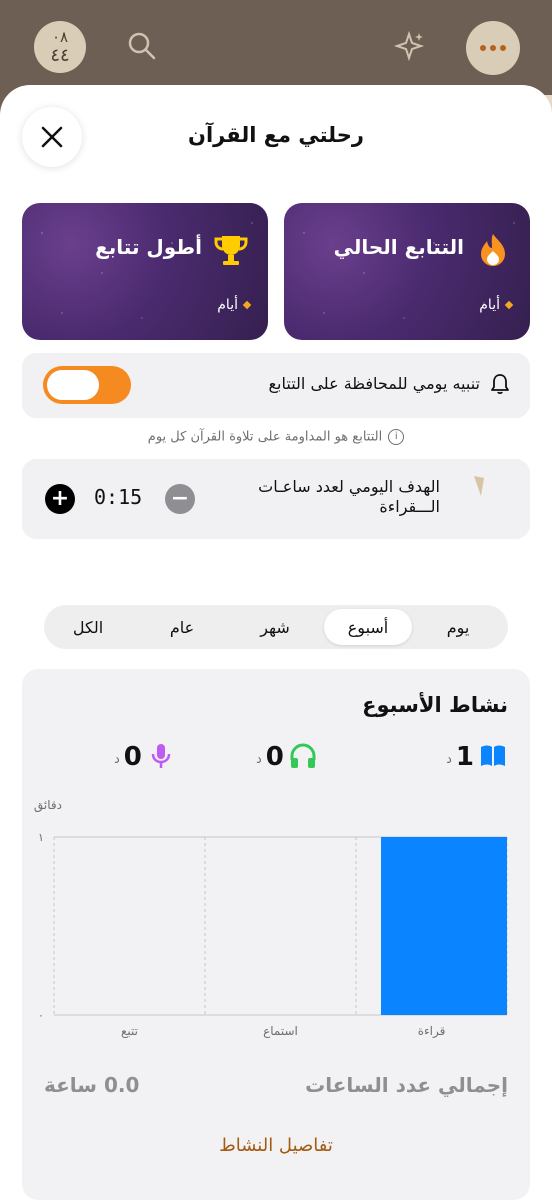 This screenshot has height=1200, width=552. Describe the element at coordinates (432, 1031) in the screenshot. I see `x-tick-label: قراءة` at that location.